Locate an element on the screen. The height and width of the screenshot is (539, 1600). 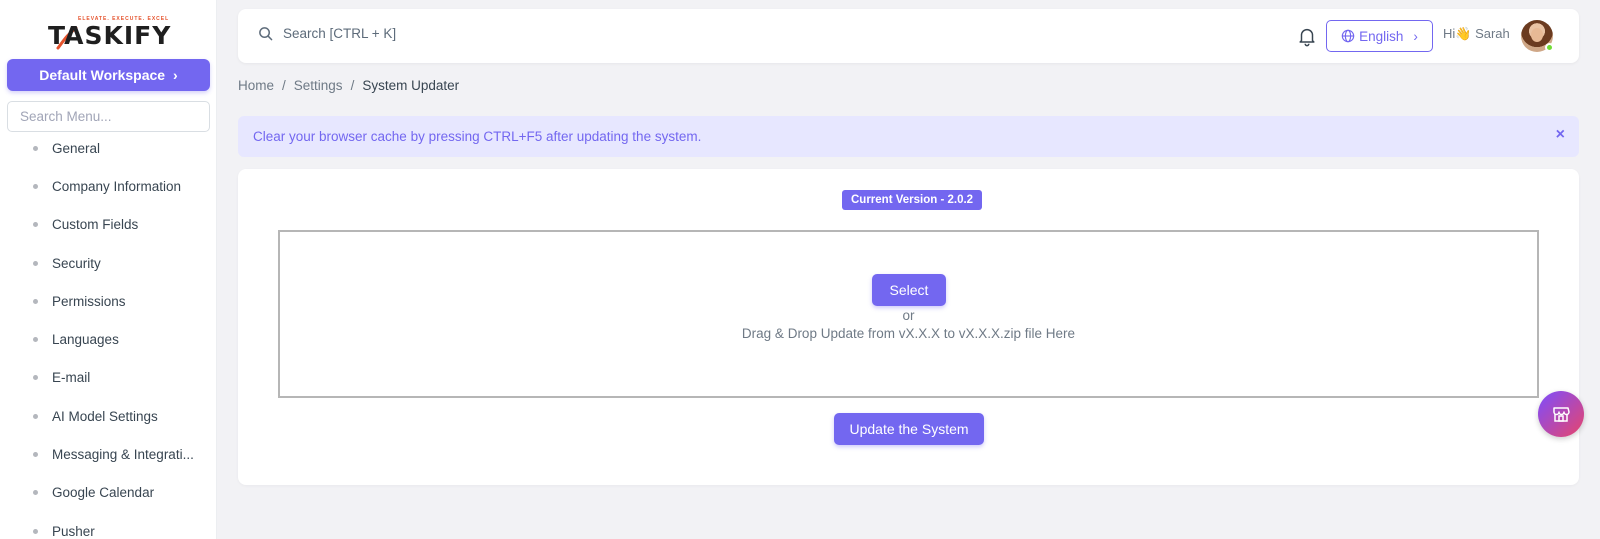
store-icon is located at coordinates (1561, 414).